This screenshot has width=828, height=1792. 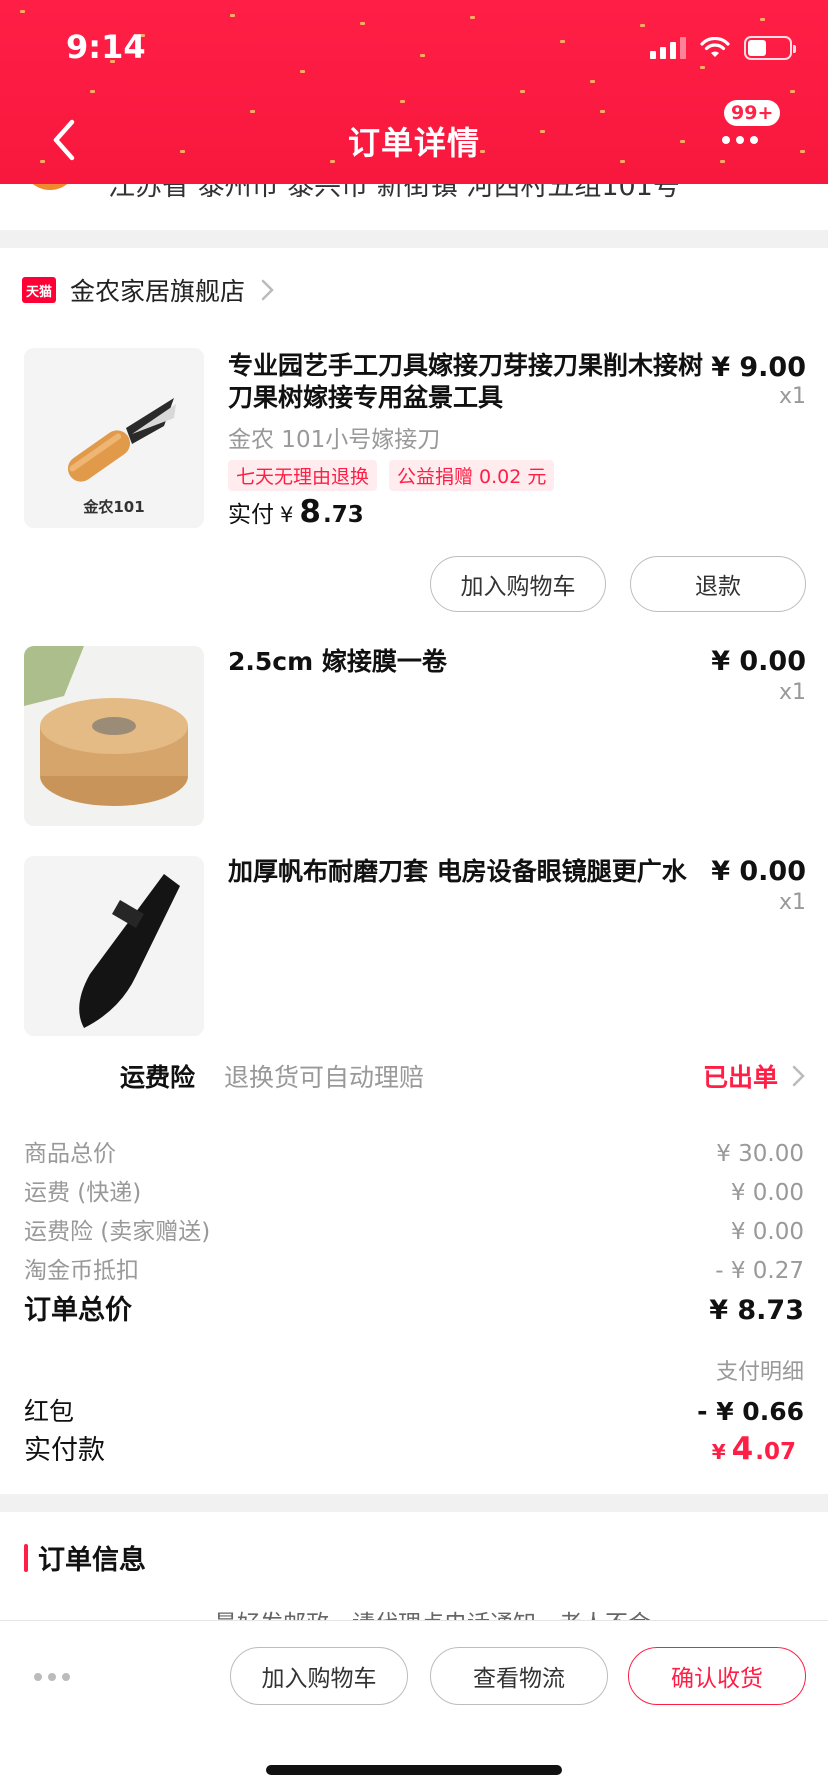 What do you see at coordinates (740, 1076) in the screenshot?
I see `freight-insurance-status: 已出单` at bounding box center [740, 1076].